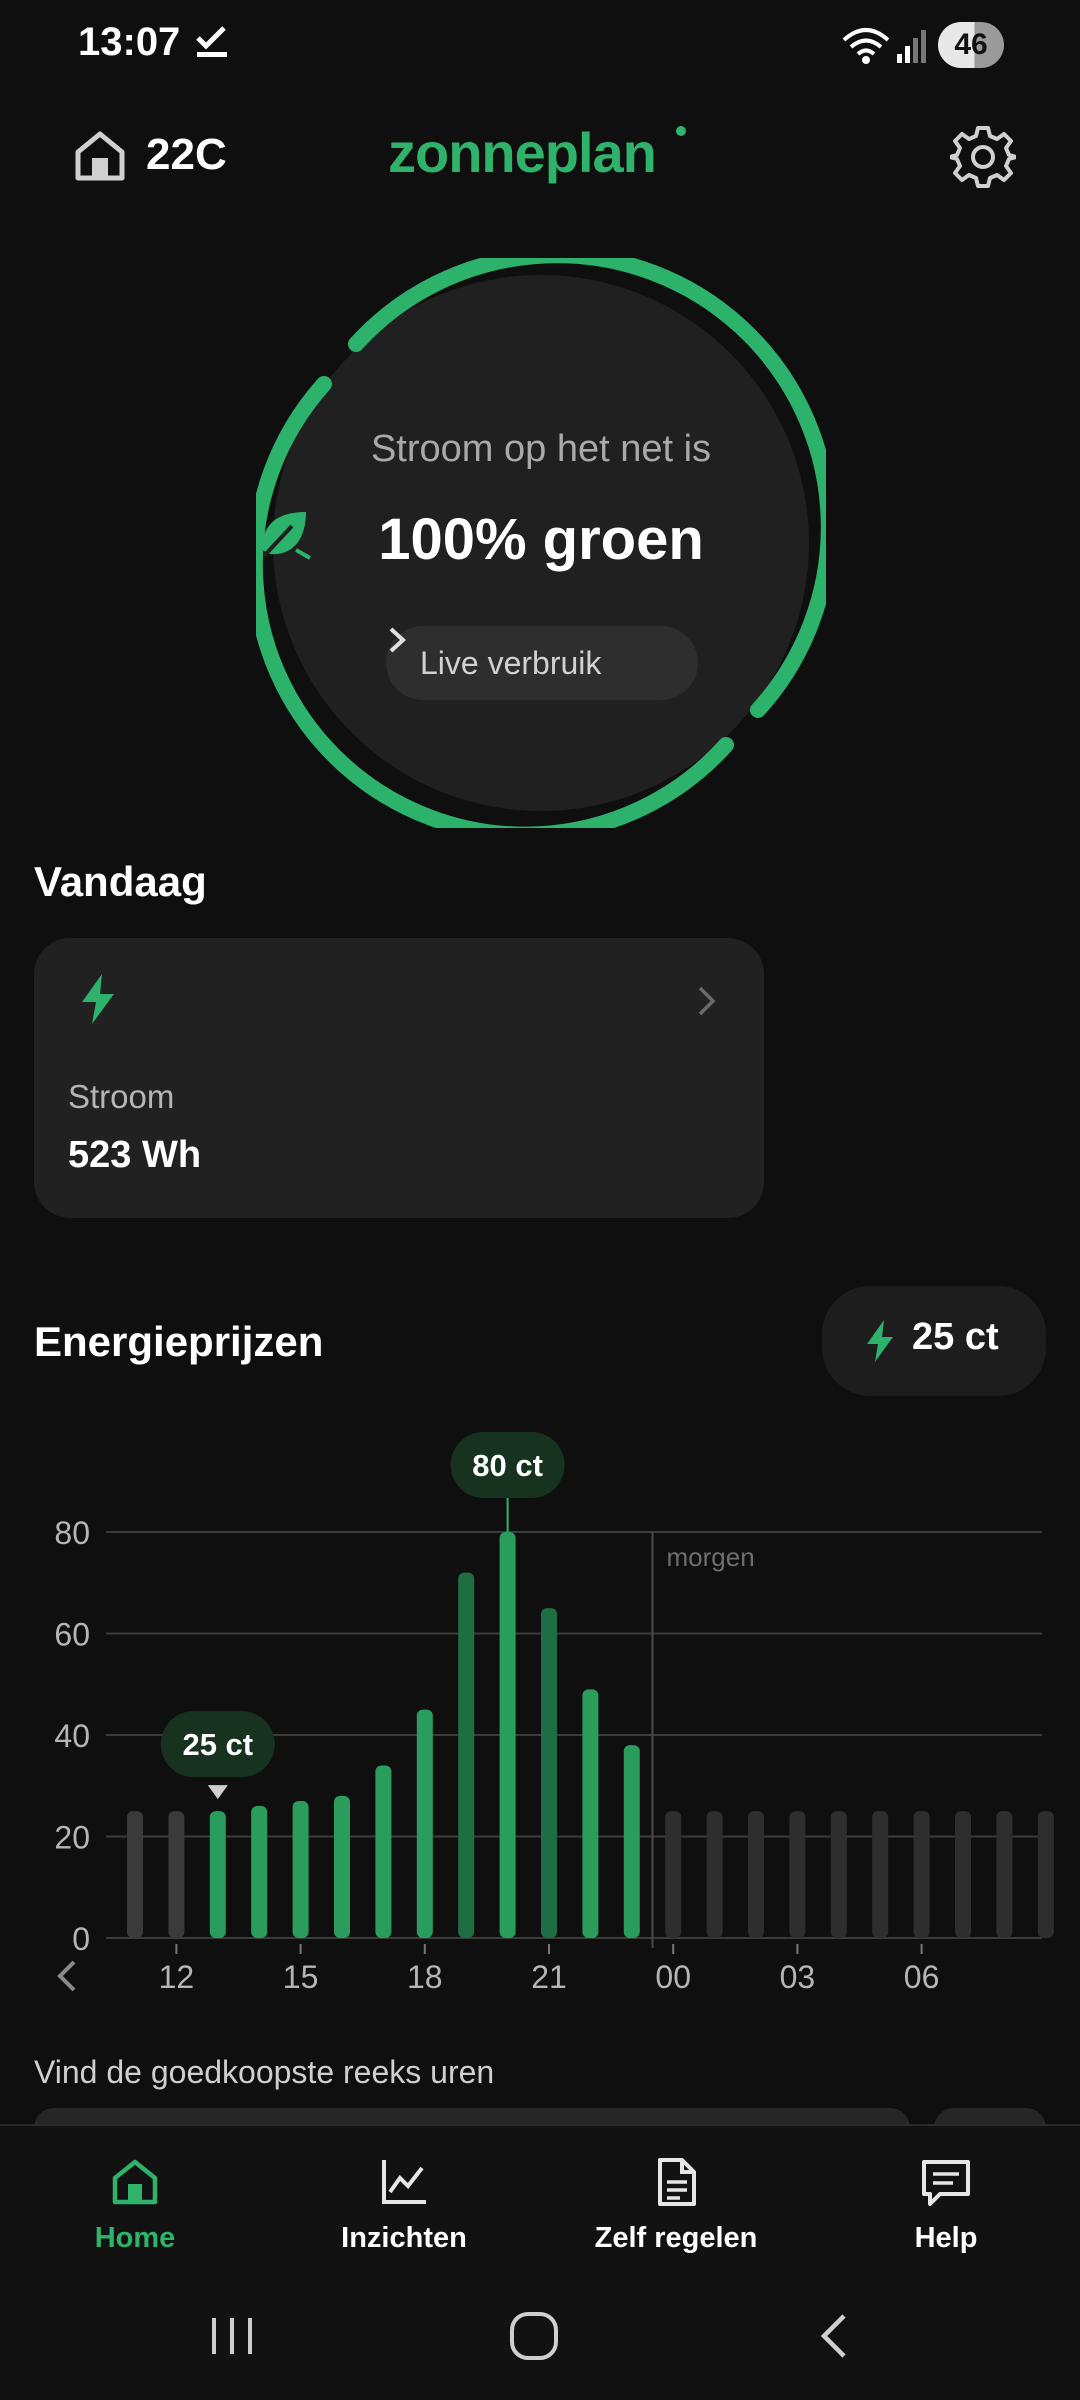  Describe the element at coordinates (399, 1078) in the screenshot. I see `electricity-card: Stroom 523 Wh` at that location.